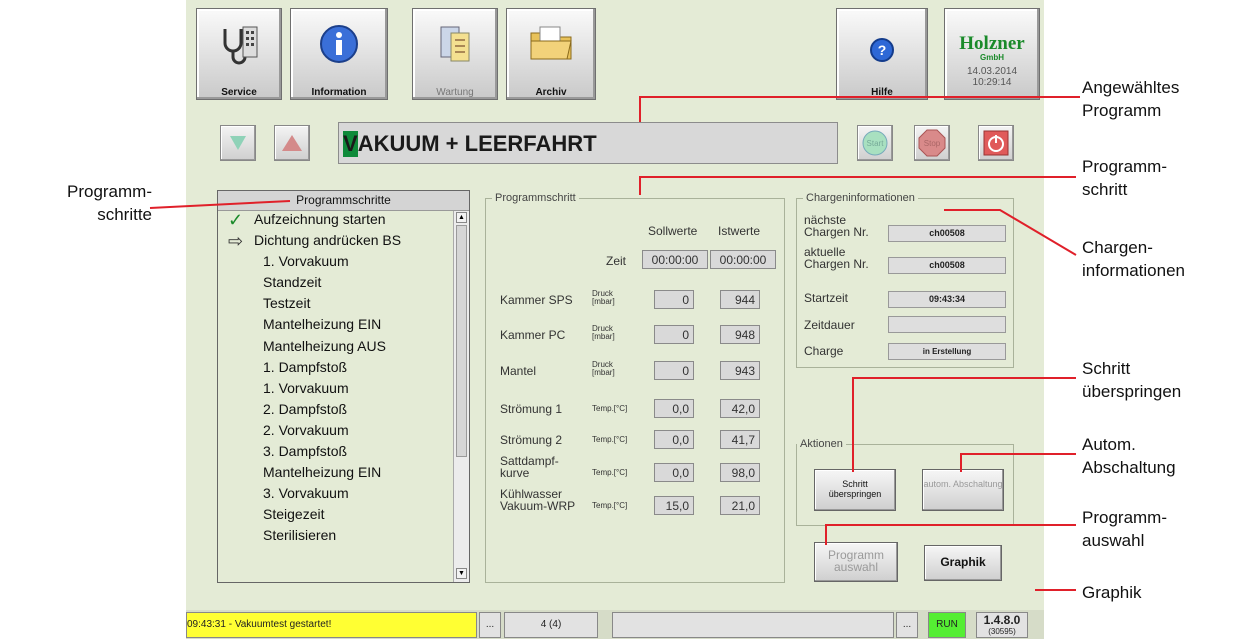  I want to click on callout-programmauswahl: Programm- auswahl, so click(1125, 529).